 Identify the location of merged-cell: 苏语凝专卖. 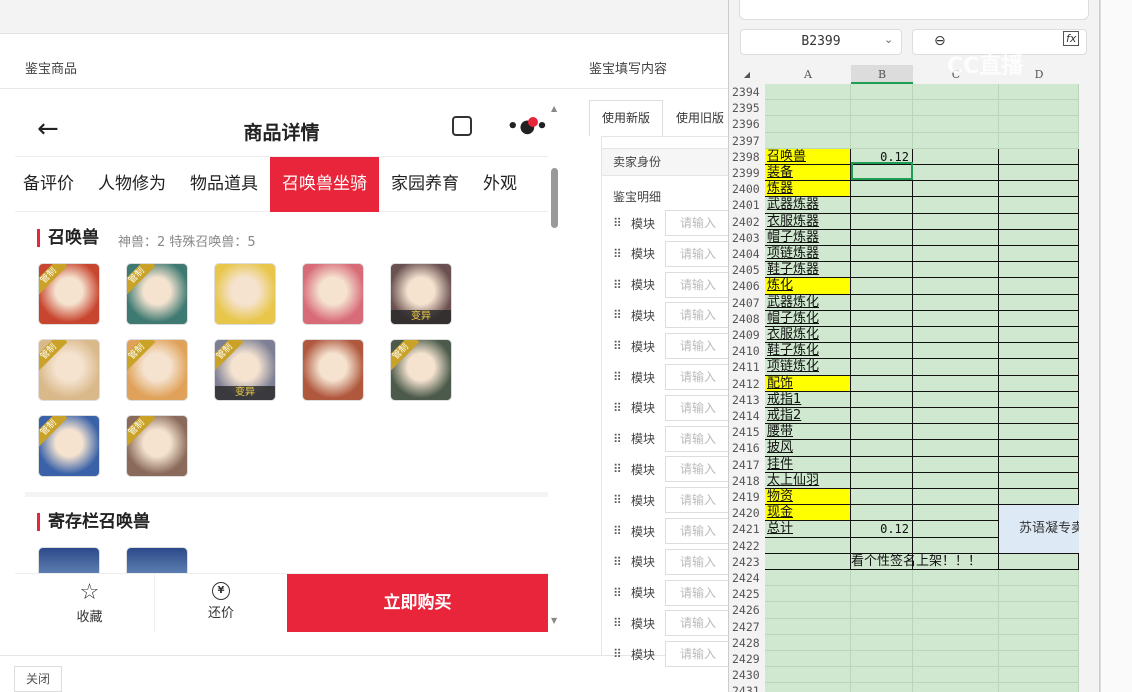
(1039, 529).